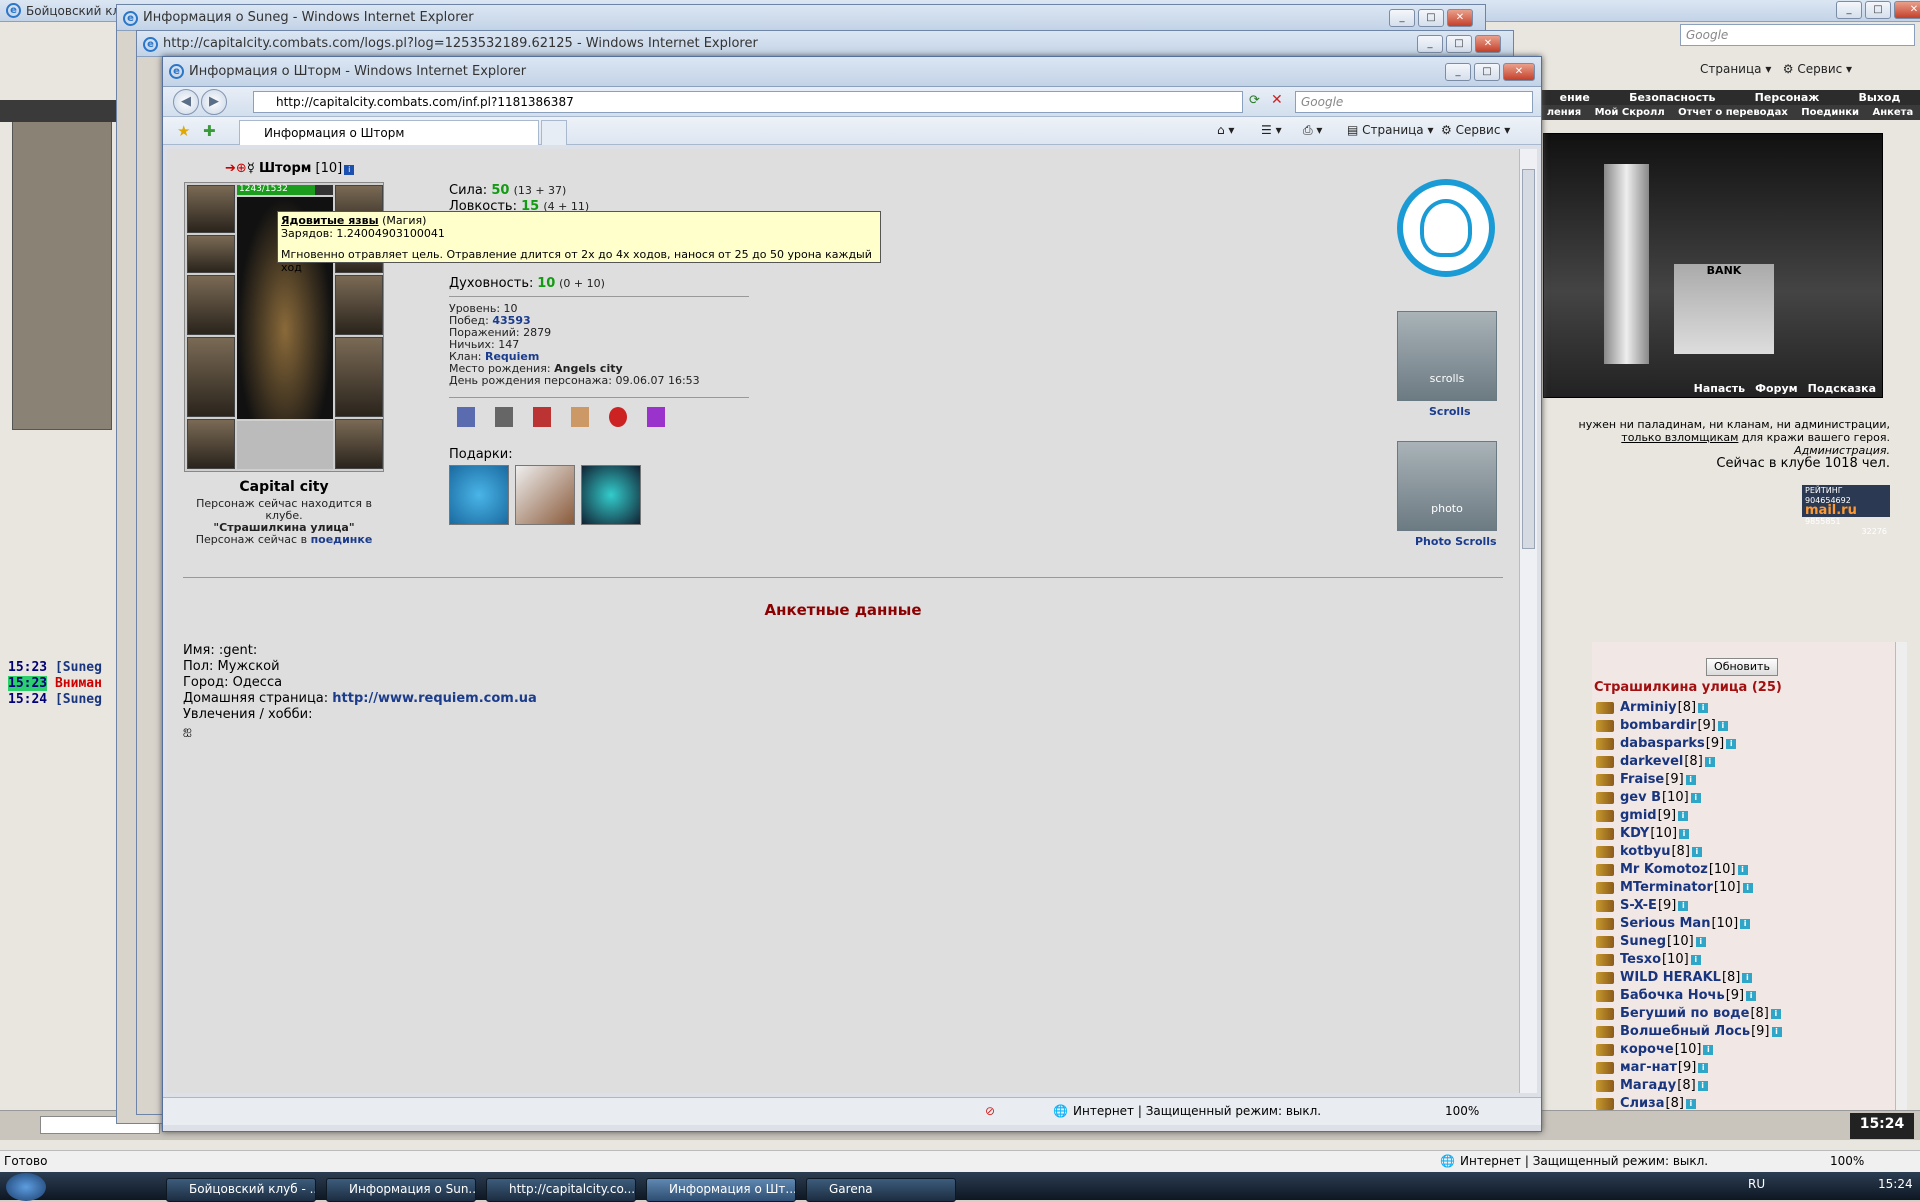 Image resolution: width=1920 pixels, height=1202 pixels. I want to click on menu-item-1: ение, so click(1575, 97).